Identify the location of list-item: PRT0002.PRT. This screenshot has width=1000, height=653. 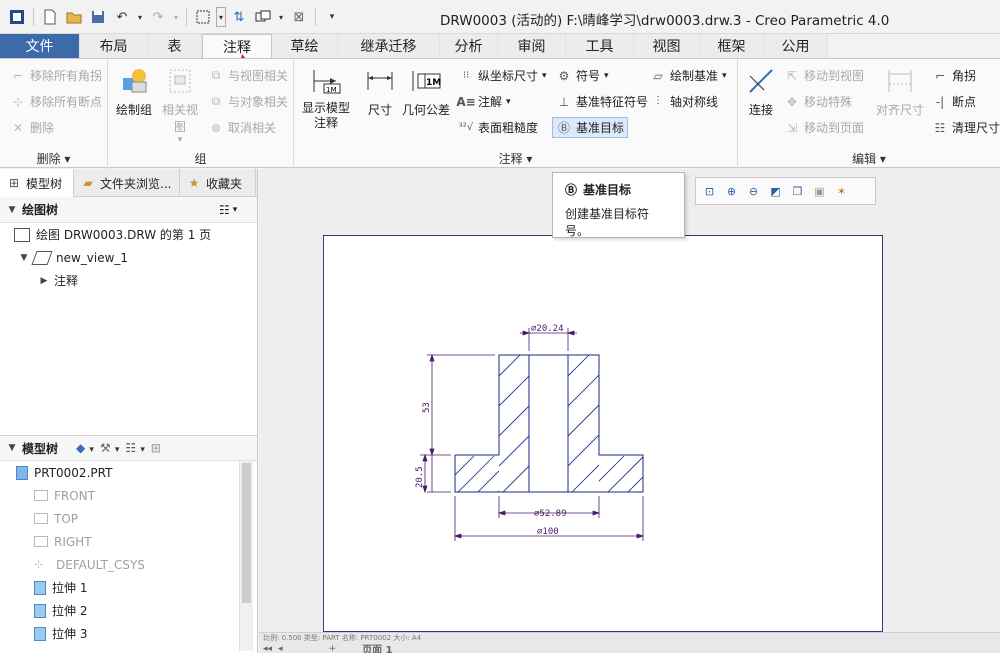
(128, 472).